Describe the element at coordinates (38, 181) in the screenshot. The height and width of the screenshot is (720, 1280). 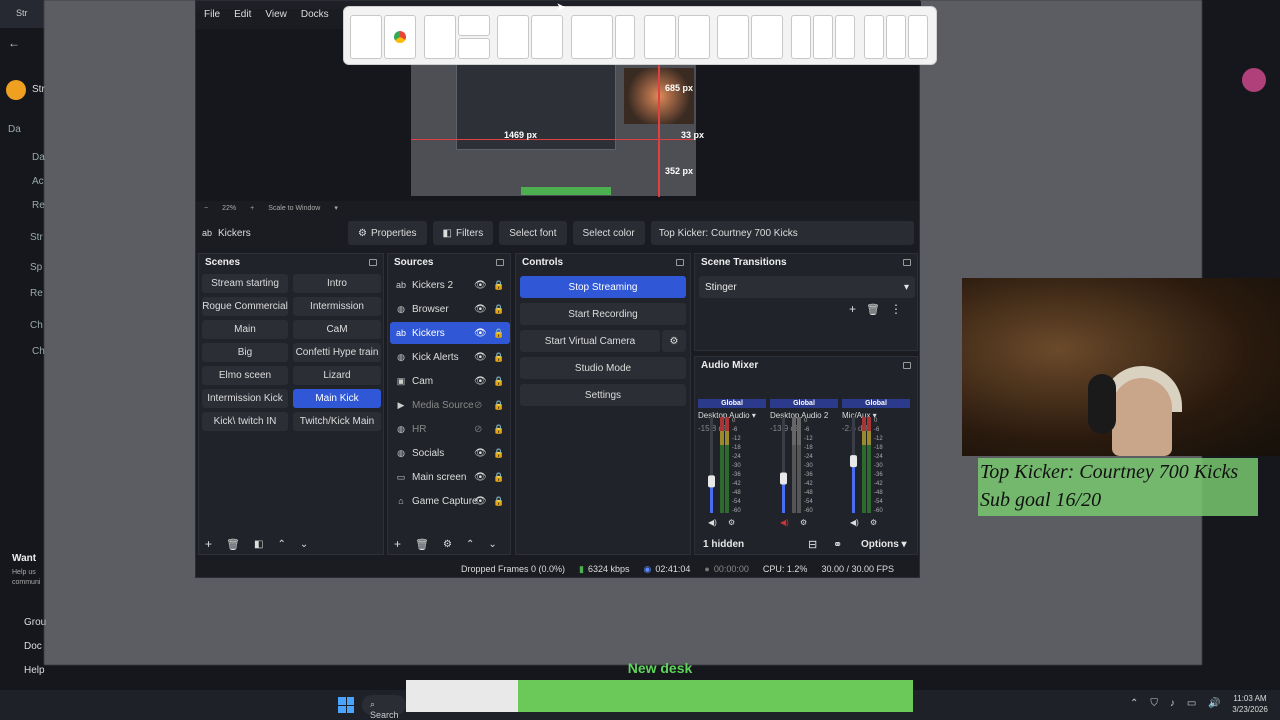
I see `sidebar-item: Ac` at that location.